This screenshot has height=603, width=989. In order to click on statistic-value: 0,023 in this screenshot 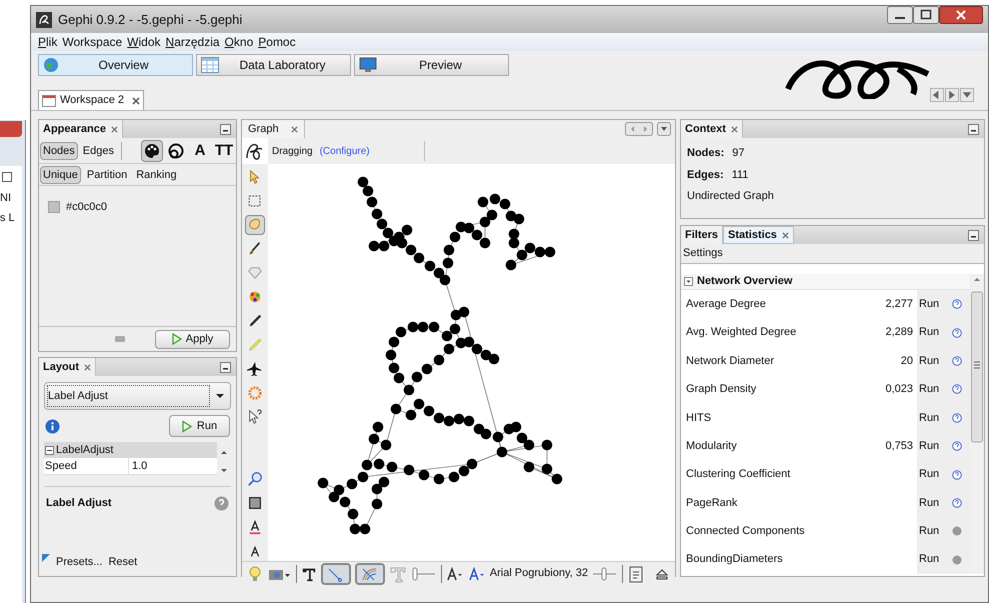, I will do `click(899, 389)`.